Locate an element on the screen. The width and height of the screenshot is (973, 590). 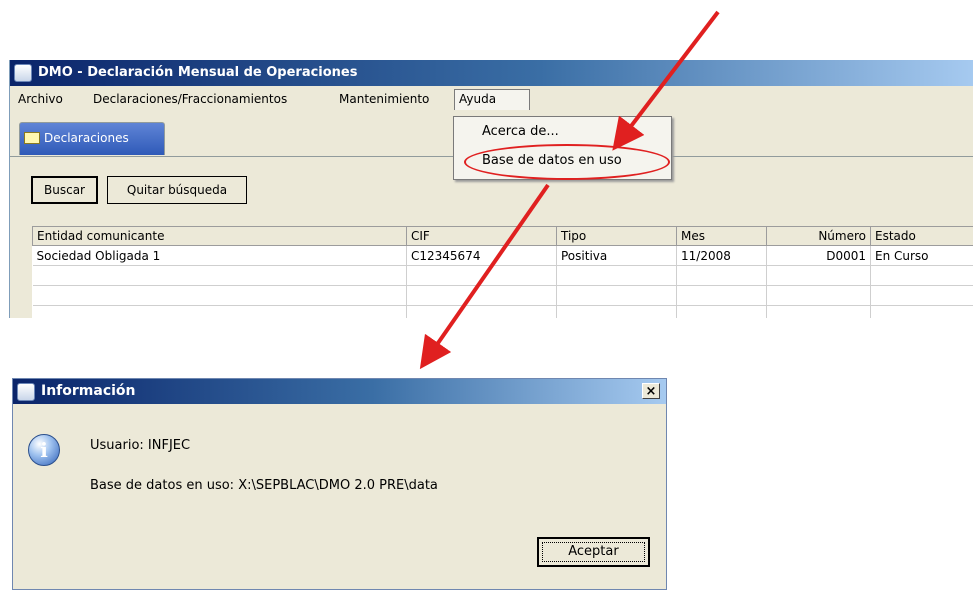
arrow-to-dialog is located at coordinates (484, 276).